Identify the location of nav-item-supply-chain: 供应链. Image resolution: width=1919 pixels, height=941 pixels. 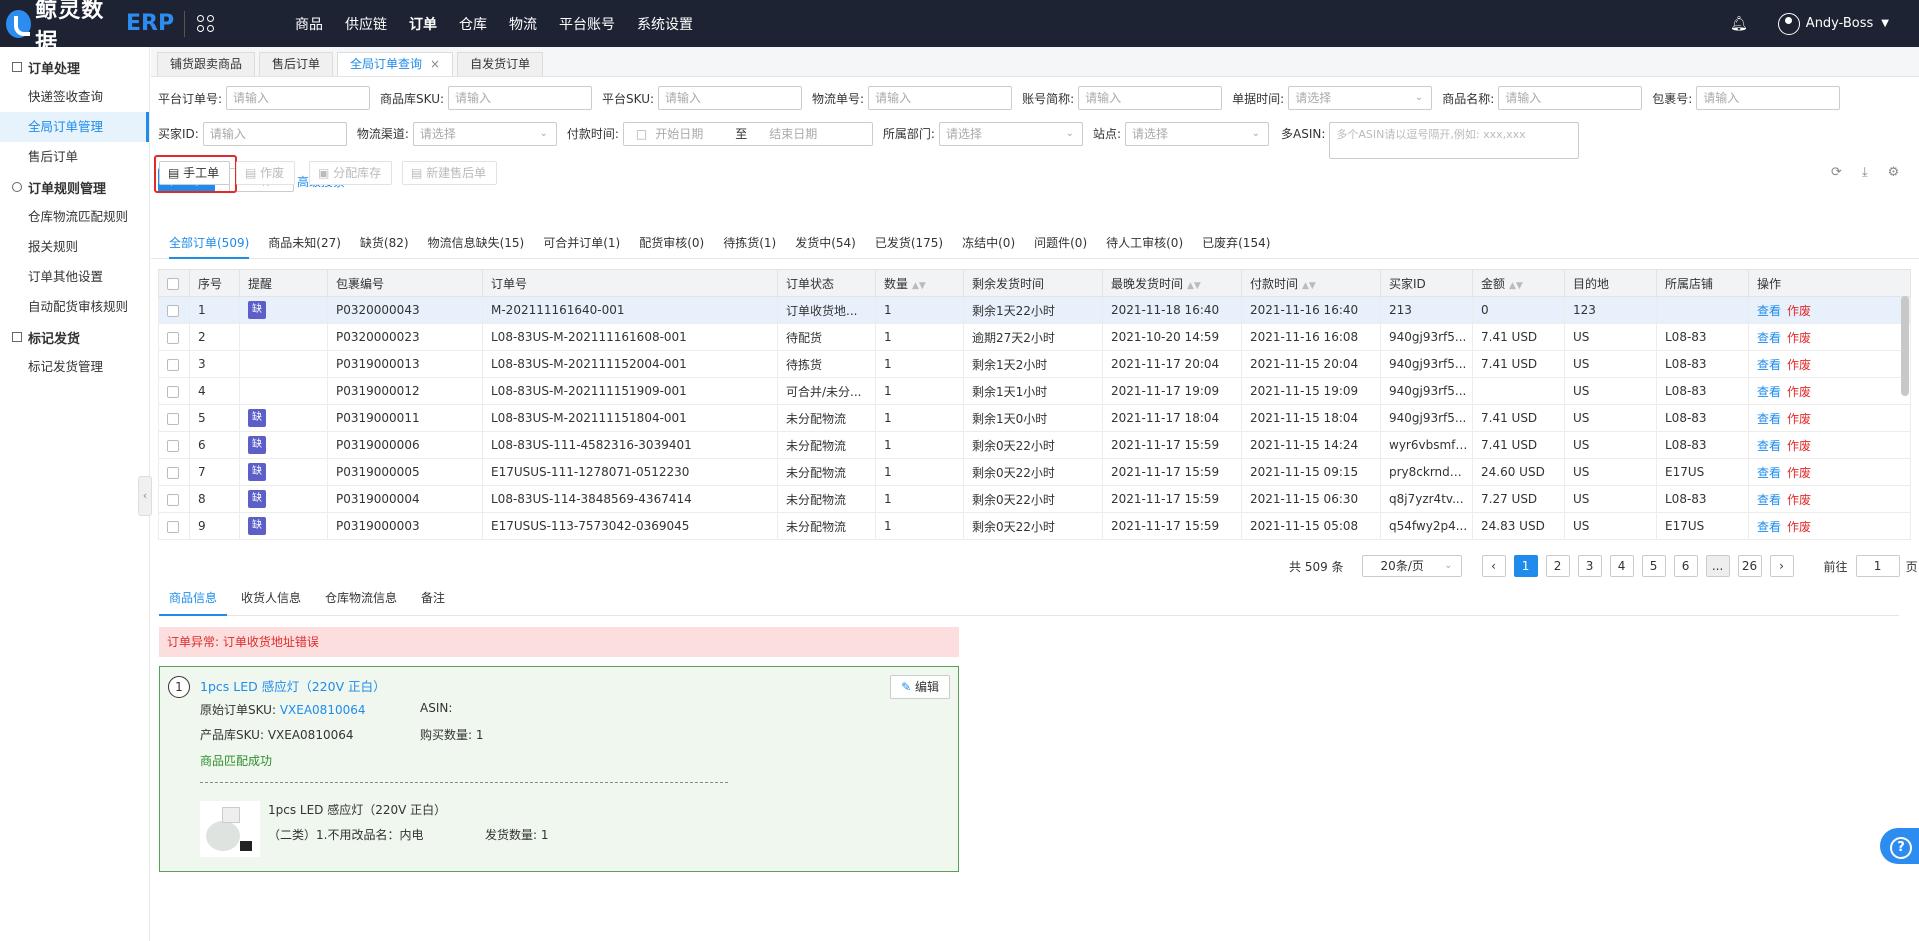
(366, 24).